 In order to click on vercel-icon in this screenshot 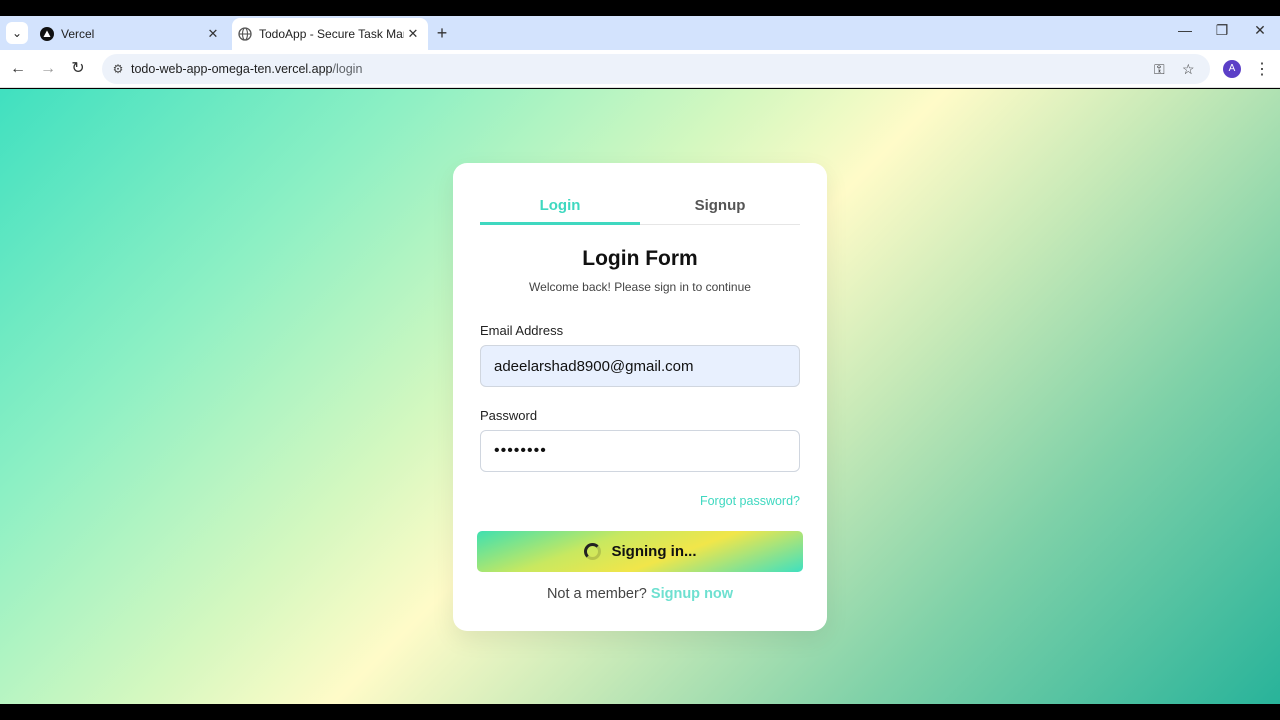, I will do `click(47, 34)`.